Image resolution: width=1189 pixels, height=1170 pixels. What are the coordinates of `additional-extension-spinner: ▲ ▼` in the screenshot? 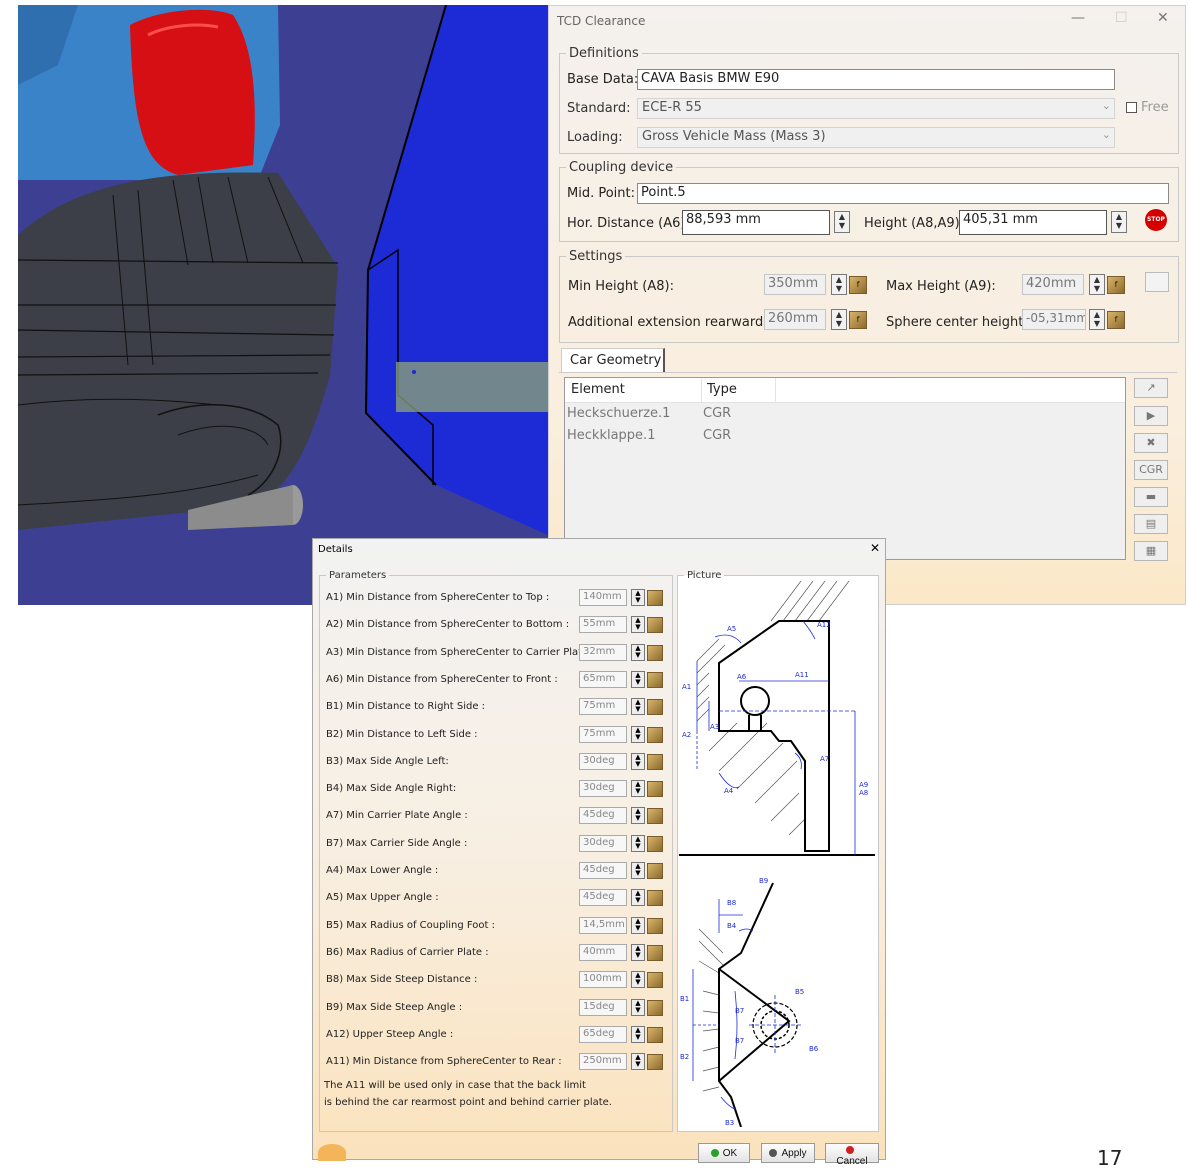 It's located at (839, 319).